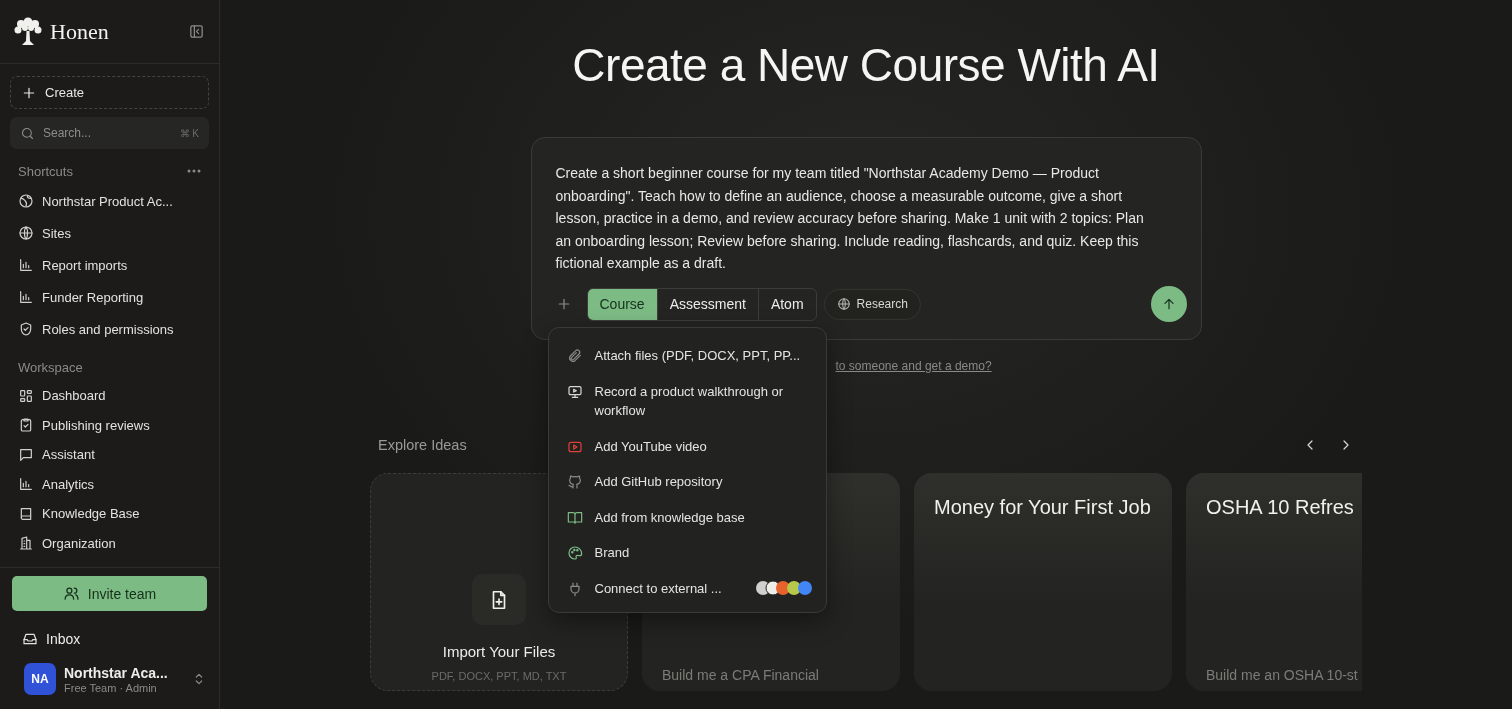  What do you see at coordinates (109, 593) in the screenshot?
I see `invite-team-button: Invite team` at bounding box center [109, 593].